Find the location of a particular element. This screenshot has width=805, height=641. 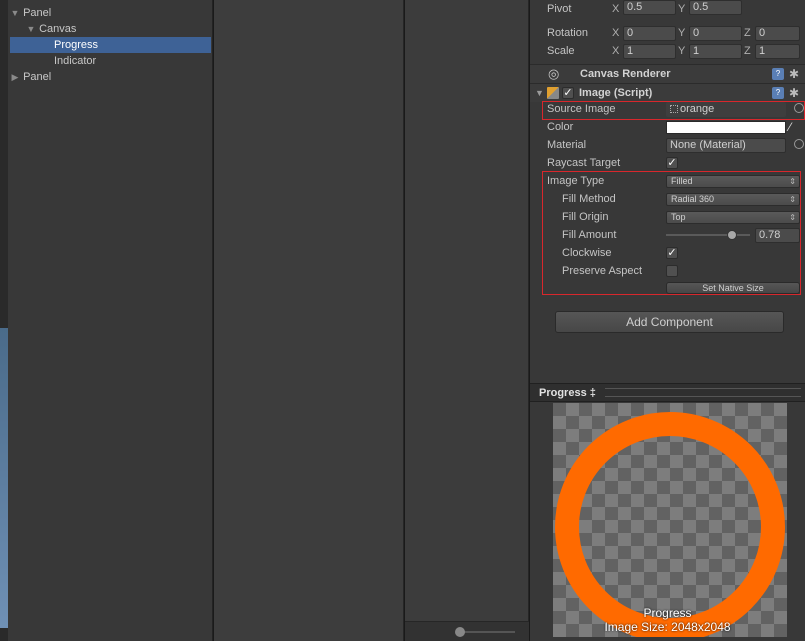

zoom-slider-handle is located at coordinates (460, 632).